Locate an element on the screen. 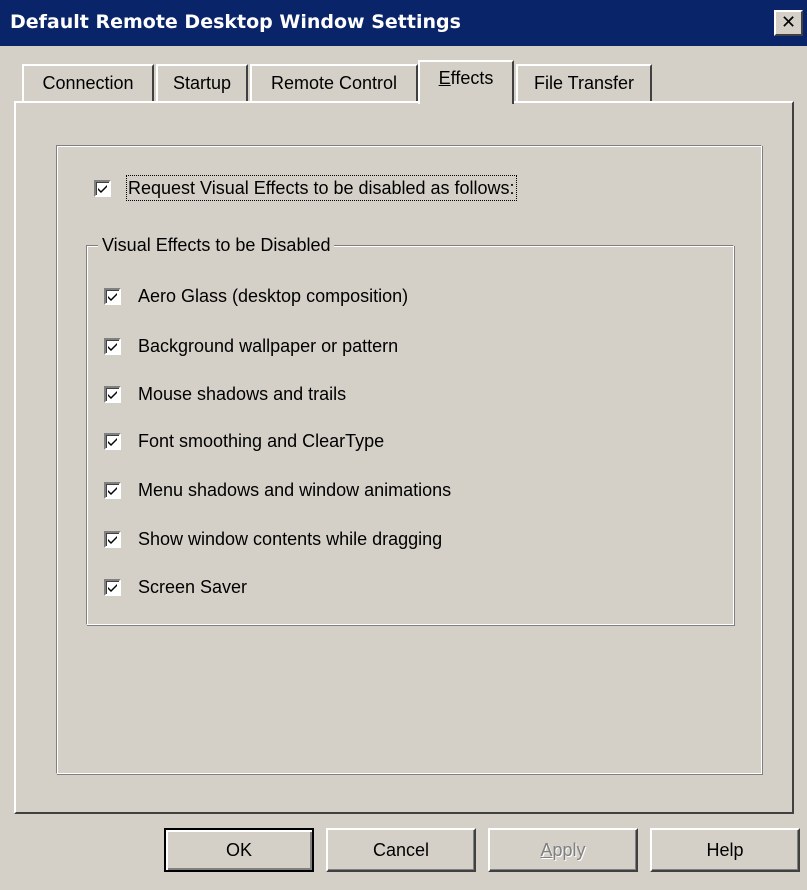 The image size is (807, 890). groupbox-title: Visual Effects to be Disabled is located at coordinates (216, 245).